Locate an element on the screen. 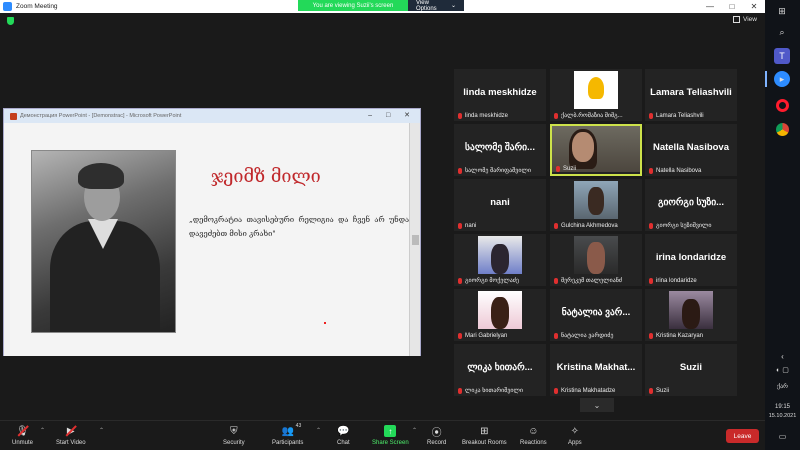 The width and height of the screenshot is (800, 450). chrome-icon is located at coordinates (782, 129).